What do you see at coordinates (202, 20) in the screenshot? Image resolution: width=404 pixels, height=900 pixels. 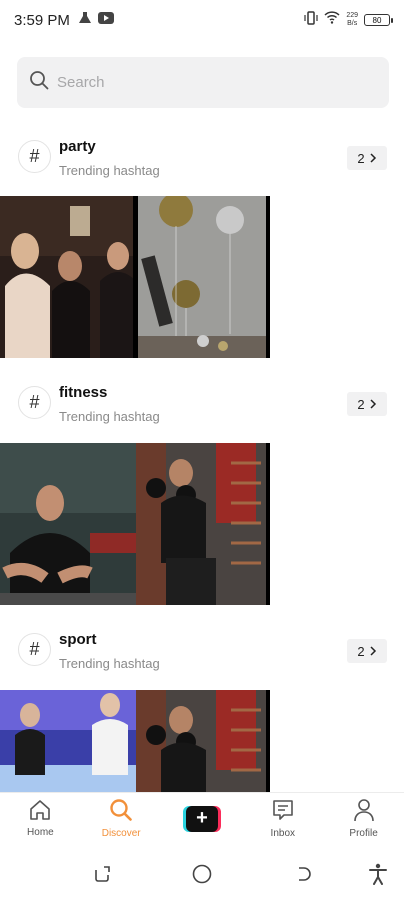 I see `status-bar: 3:59 PM 229 B/s 80` at bounding box center [202, 20].